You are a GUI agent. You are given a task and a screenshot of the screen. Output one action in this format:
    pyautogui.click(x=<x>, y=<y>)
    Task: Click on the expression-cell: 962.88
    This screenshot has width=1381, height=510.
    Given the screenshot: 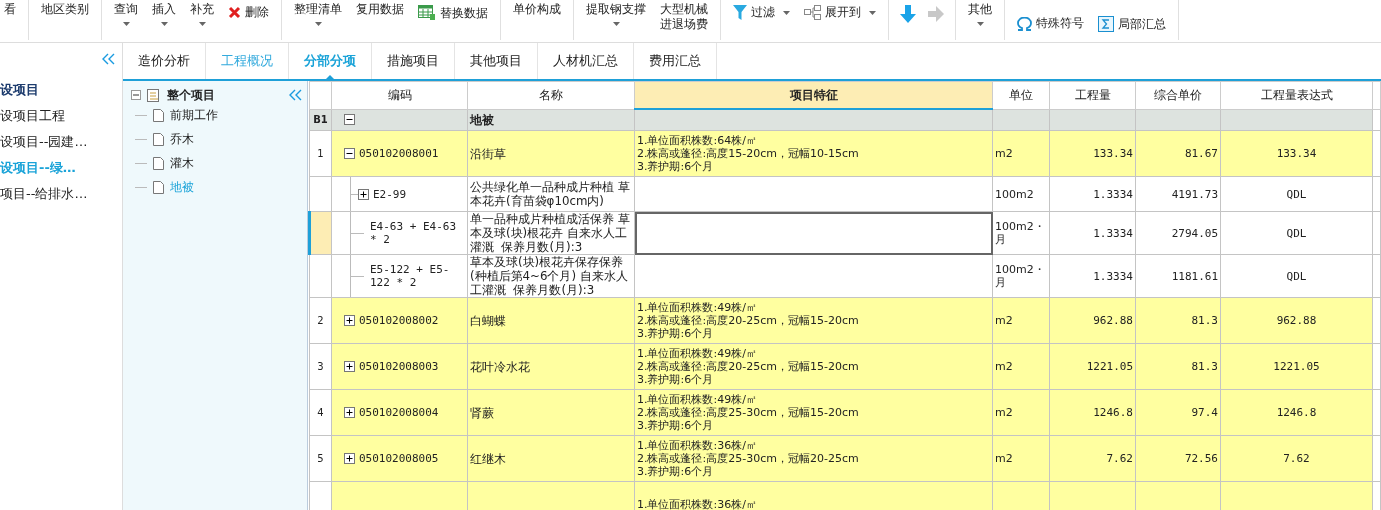 What is the action you would take?
    pyautogui.click(x=1296, y=320)
    